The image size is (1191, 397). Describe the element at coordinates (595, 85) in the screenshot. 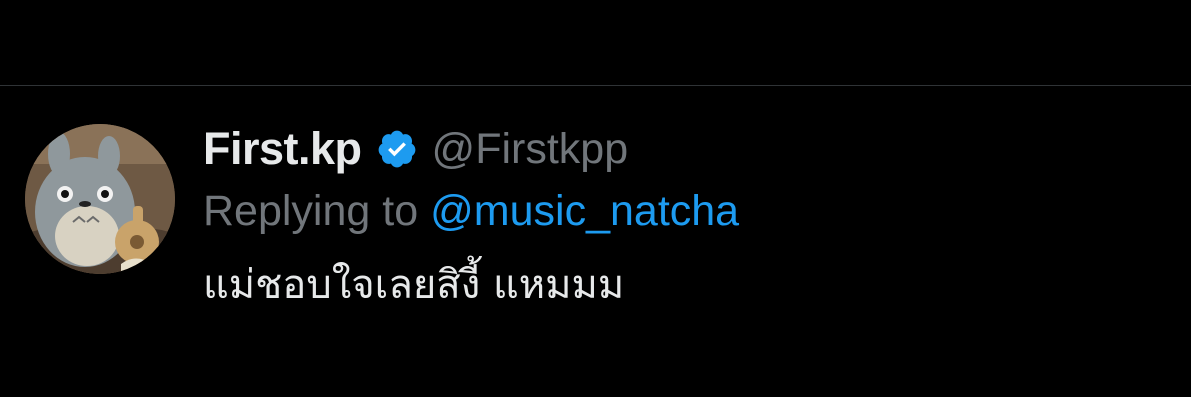

I see `top-divider` at that location.